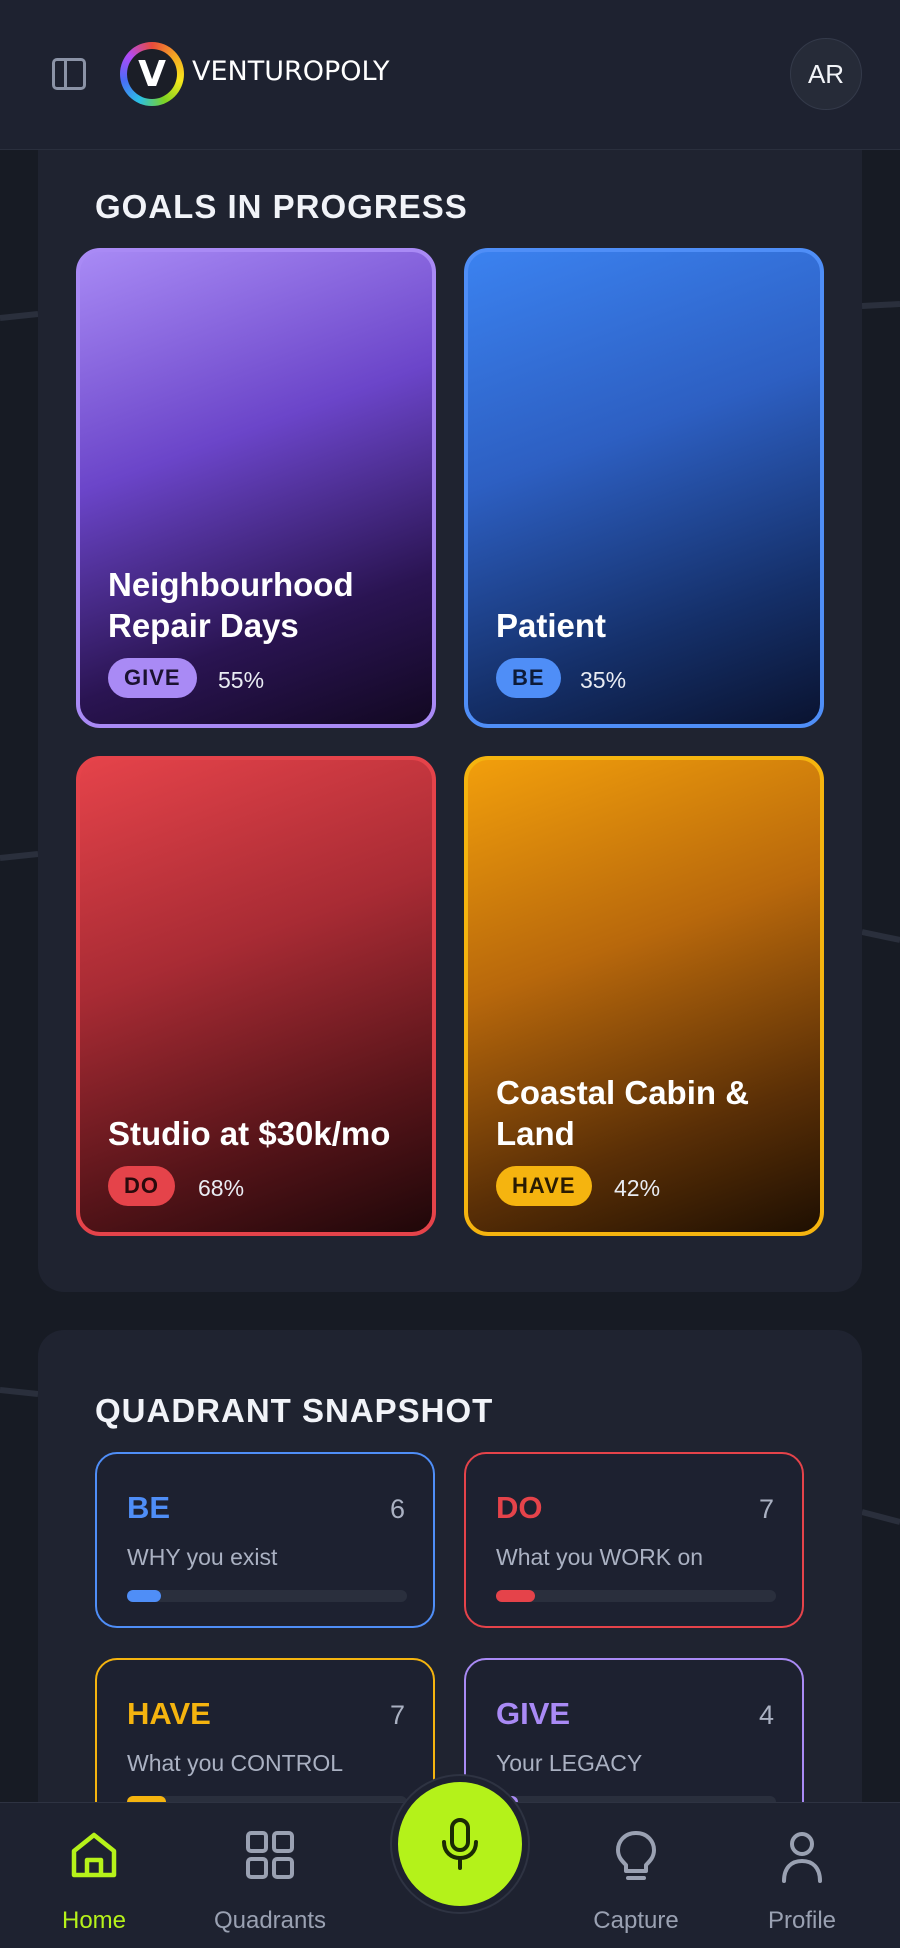  Describe the element at coordinates (802, 1857) in the screenshot. I see `user-icon` at that location.